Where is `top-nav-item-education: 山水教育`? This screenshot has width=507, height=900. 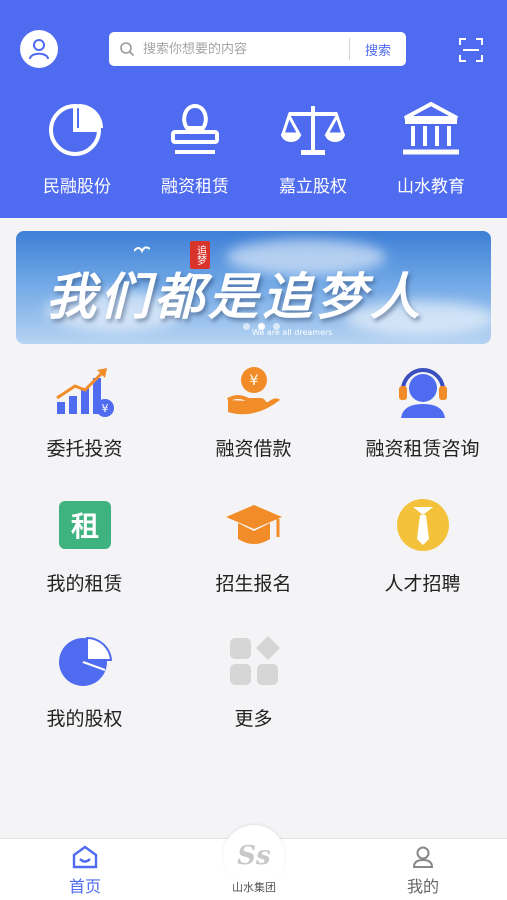
top-nav-item-education: 山水教育 is located at coordinates (431, 147).